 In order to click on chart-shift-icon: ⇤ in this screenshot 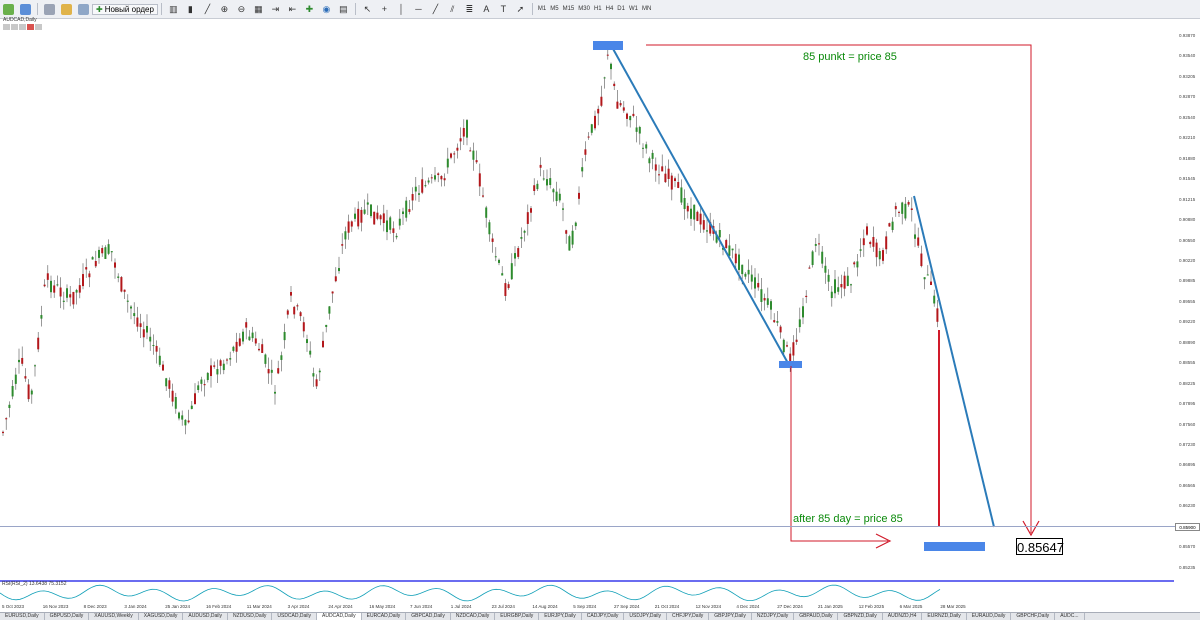, I will do `click(292, 9)`.